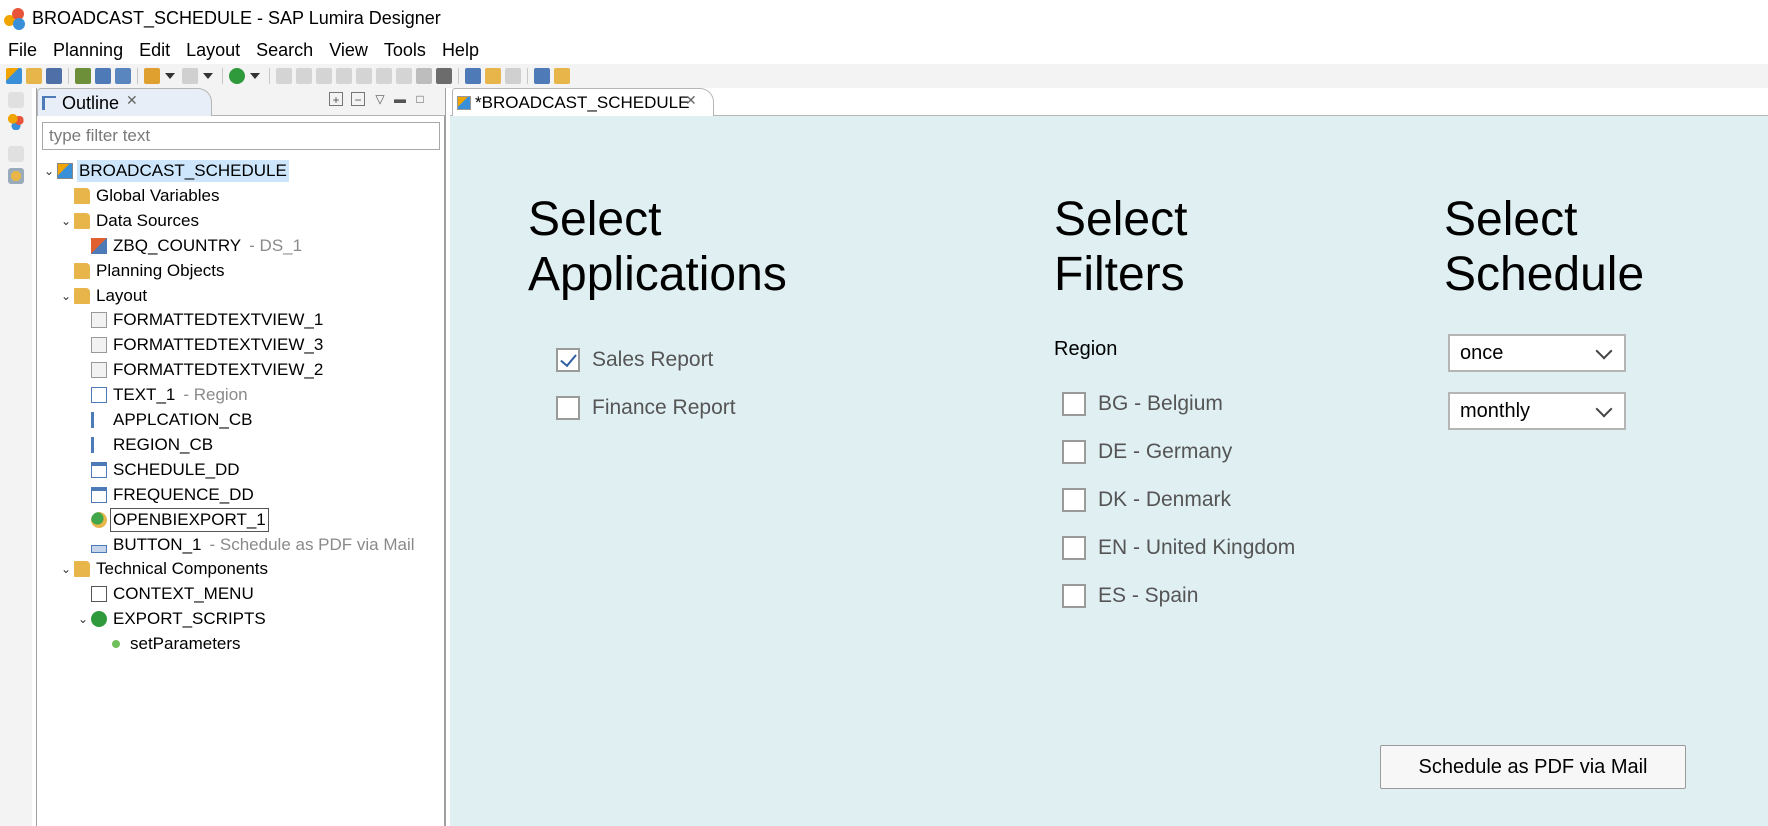 This screenshot has height=826, width=1768. I want to click on frequency-dropdown: monthly, so click(1537, 411).